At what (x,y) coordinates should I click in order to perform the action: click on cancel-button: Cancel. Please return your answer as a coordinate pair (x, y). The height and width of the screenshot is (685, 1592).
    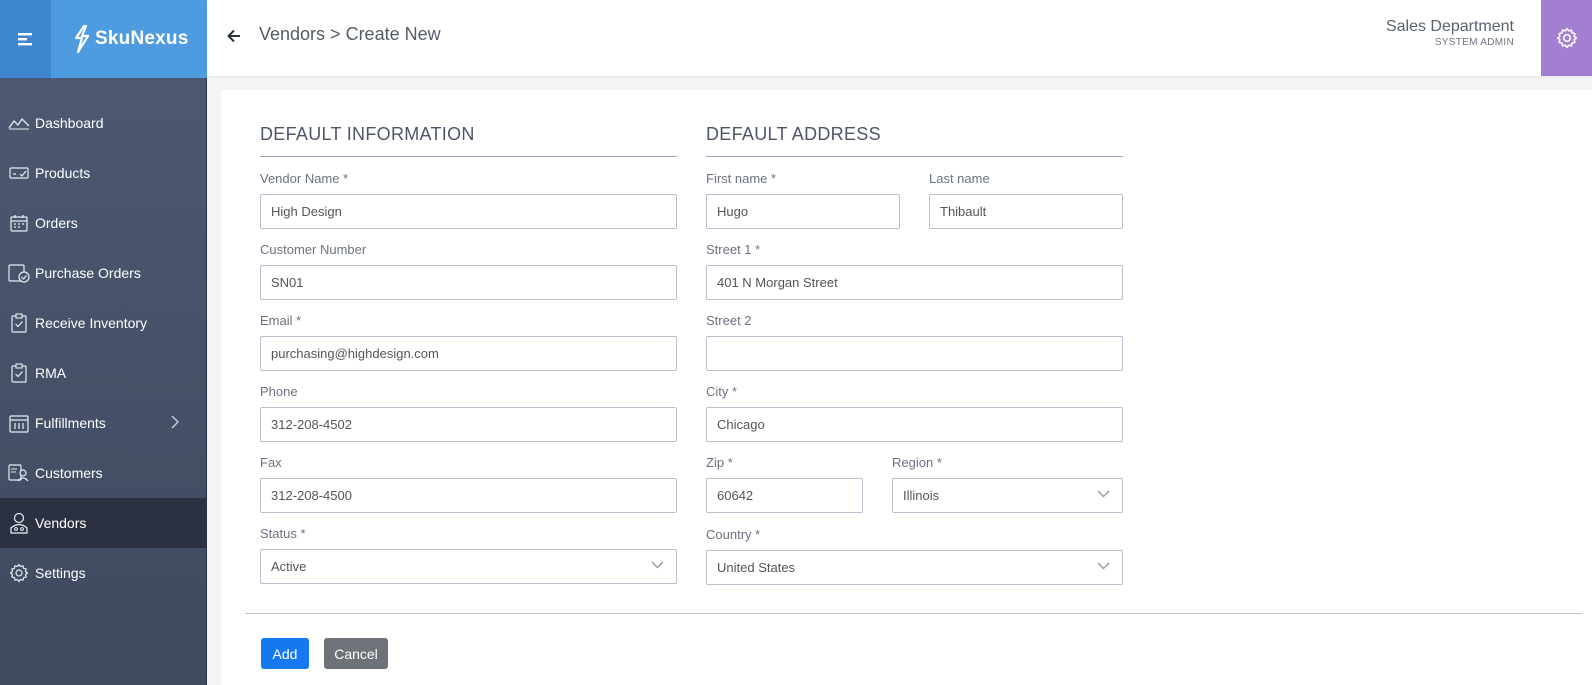
    Looking at the image, I should click on (356, 653).